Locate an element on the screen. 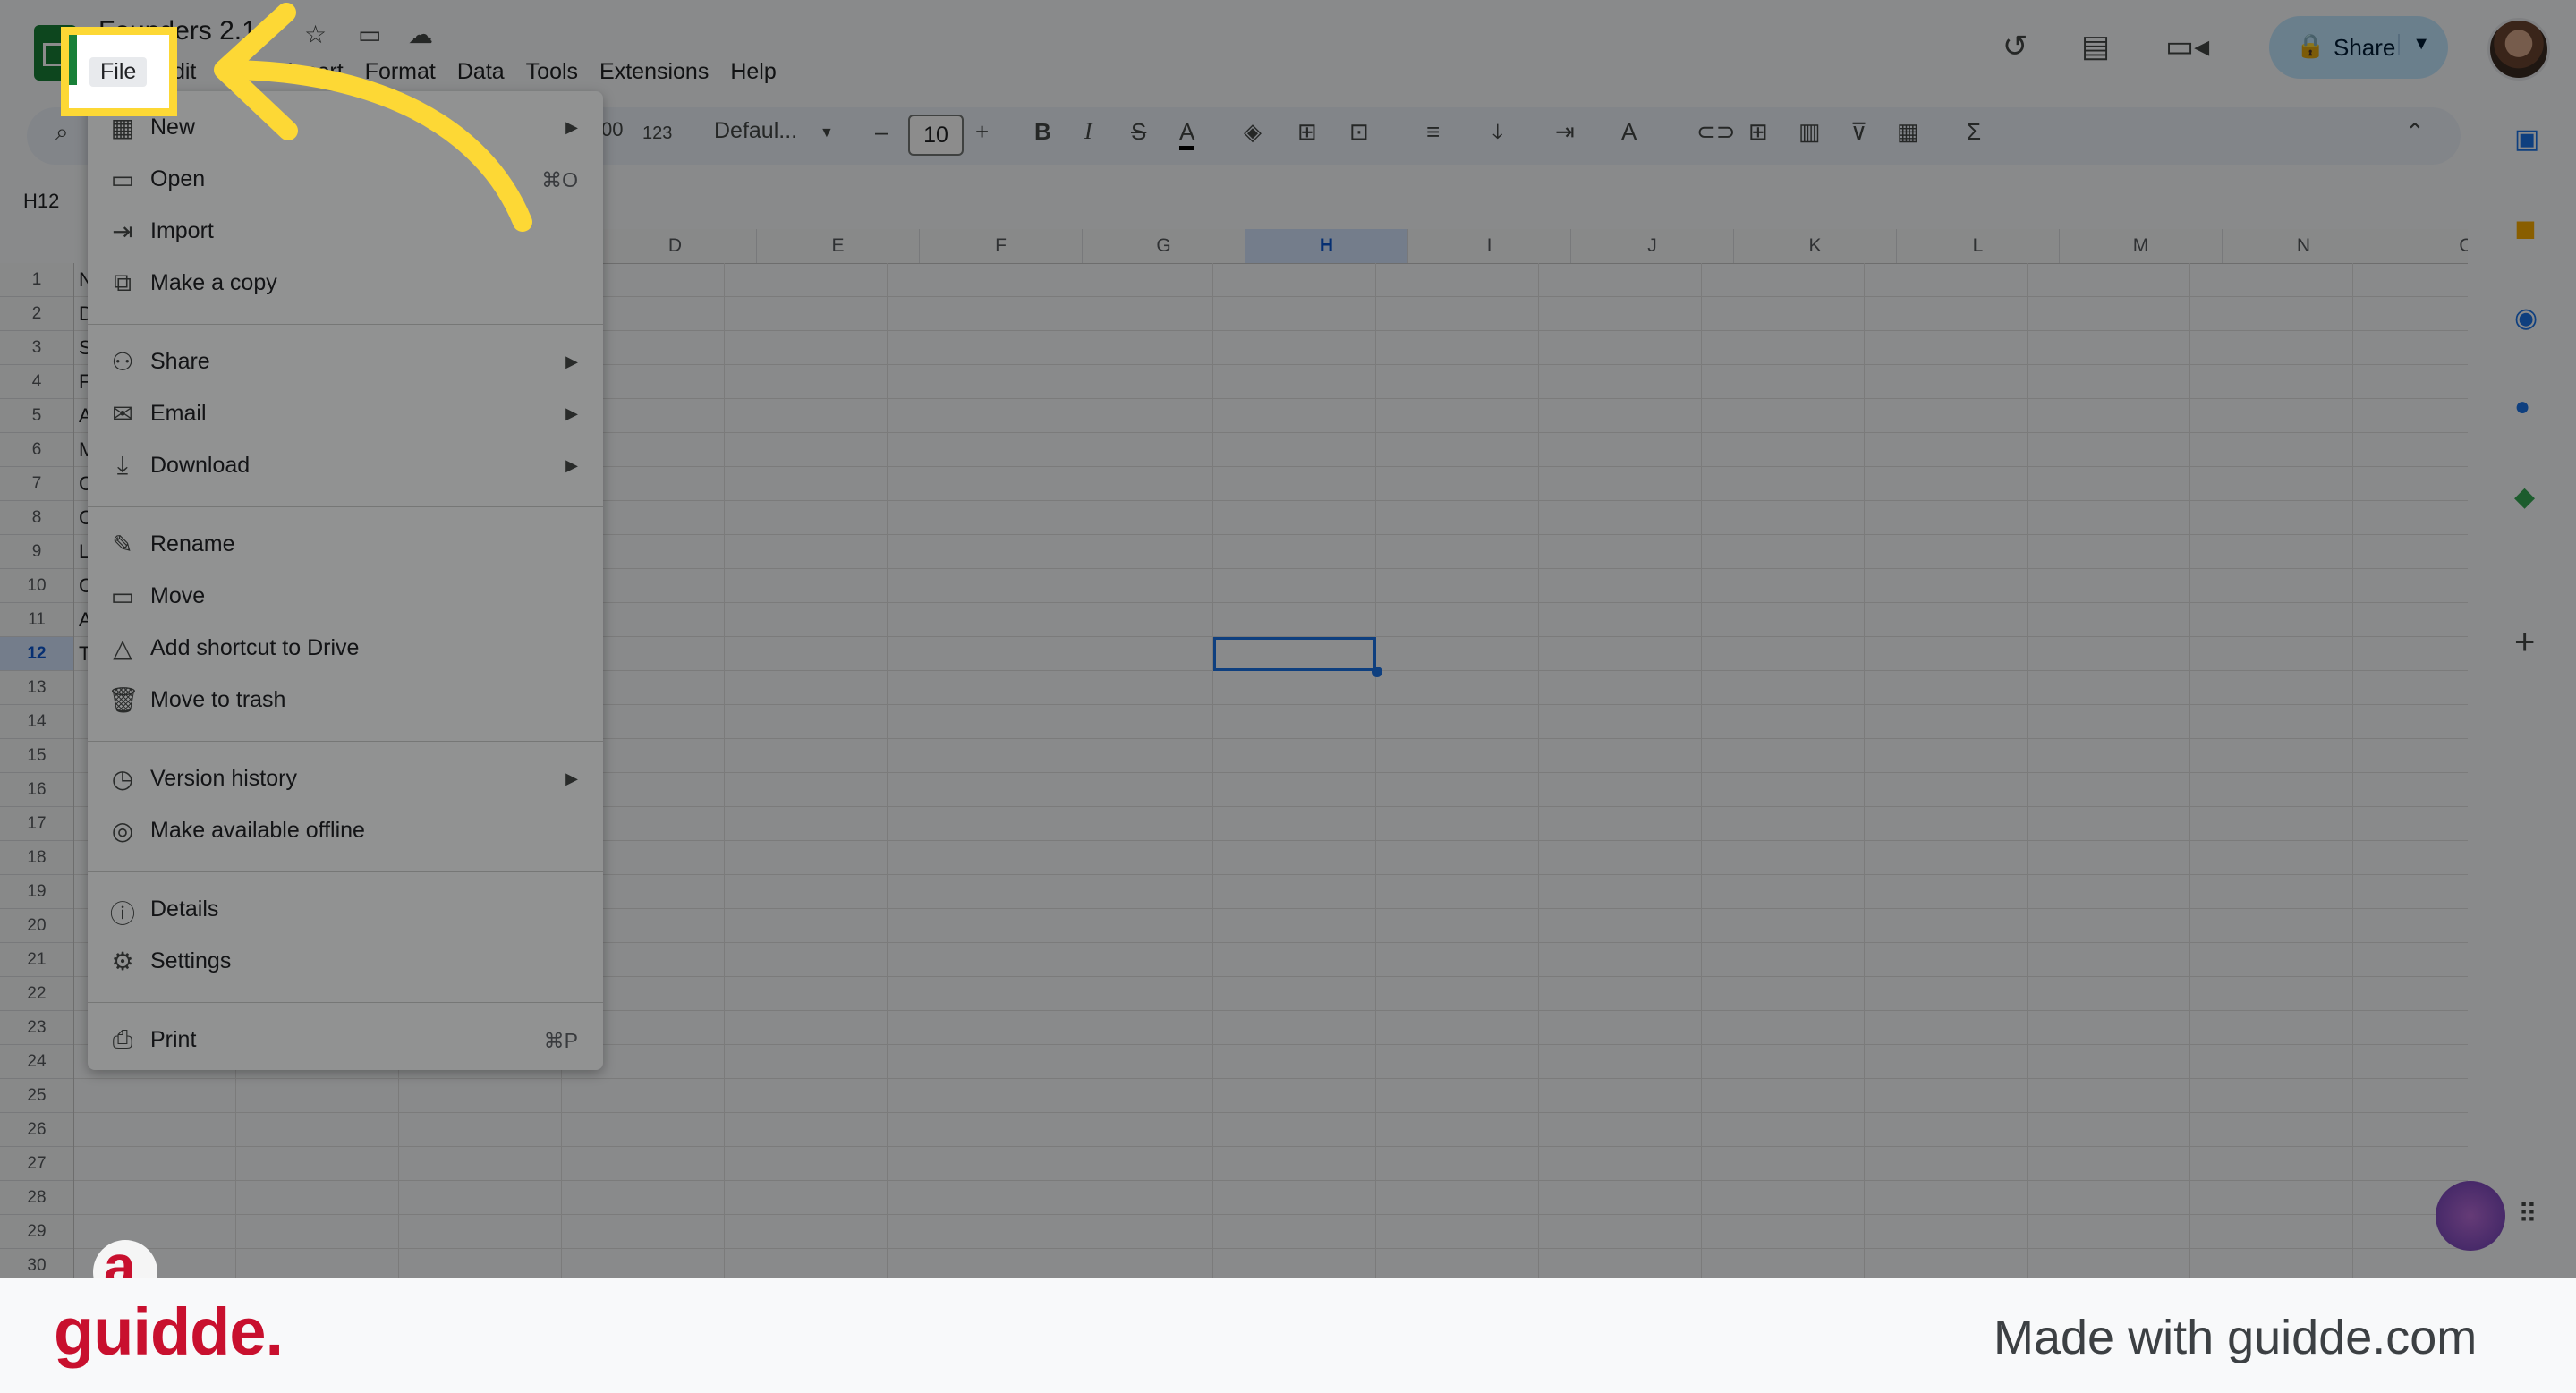 The image size is (2576, 1393). file-menu-item-label: Rename is located at coordinates (192, 543).